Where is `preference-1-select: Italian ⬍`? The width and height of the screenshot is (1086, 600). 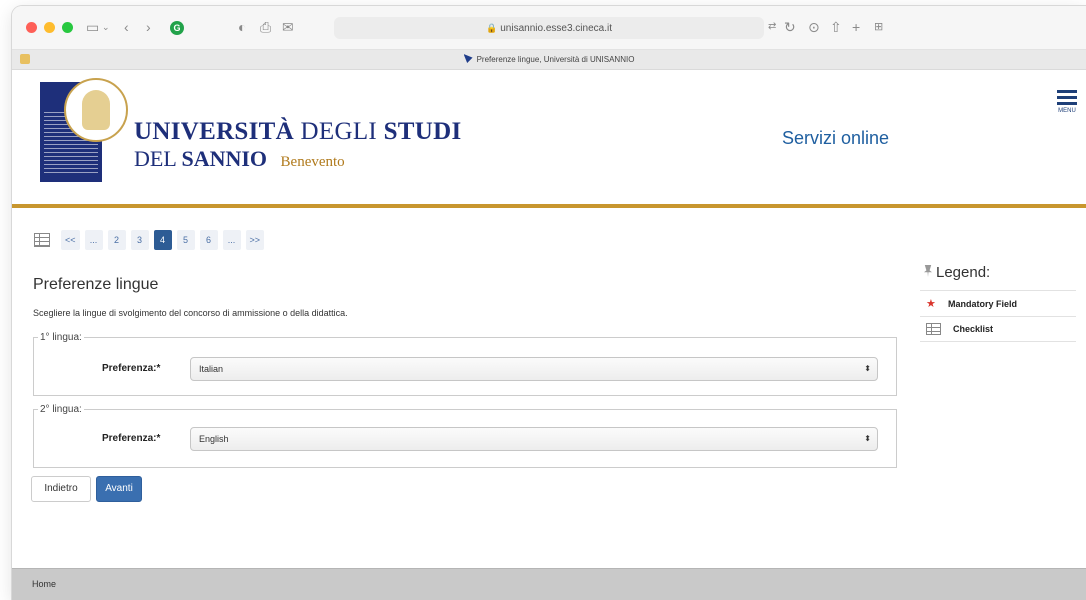
preference-1-select: Italian ⬍ is located at coordinates (534, 369).